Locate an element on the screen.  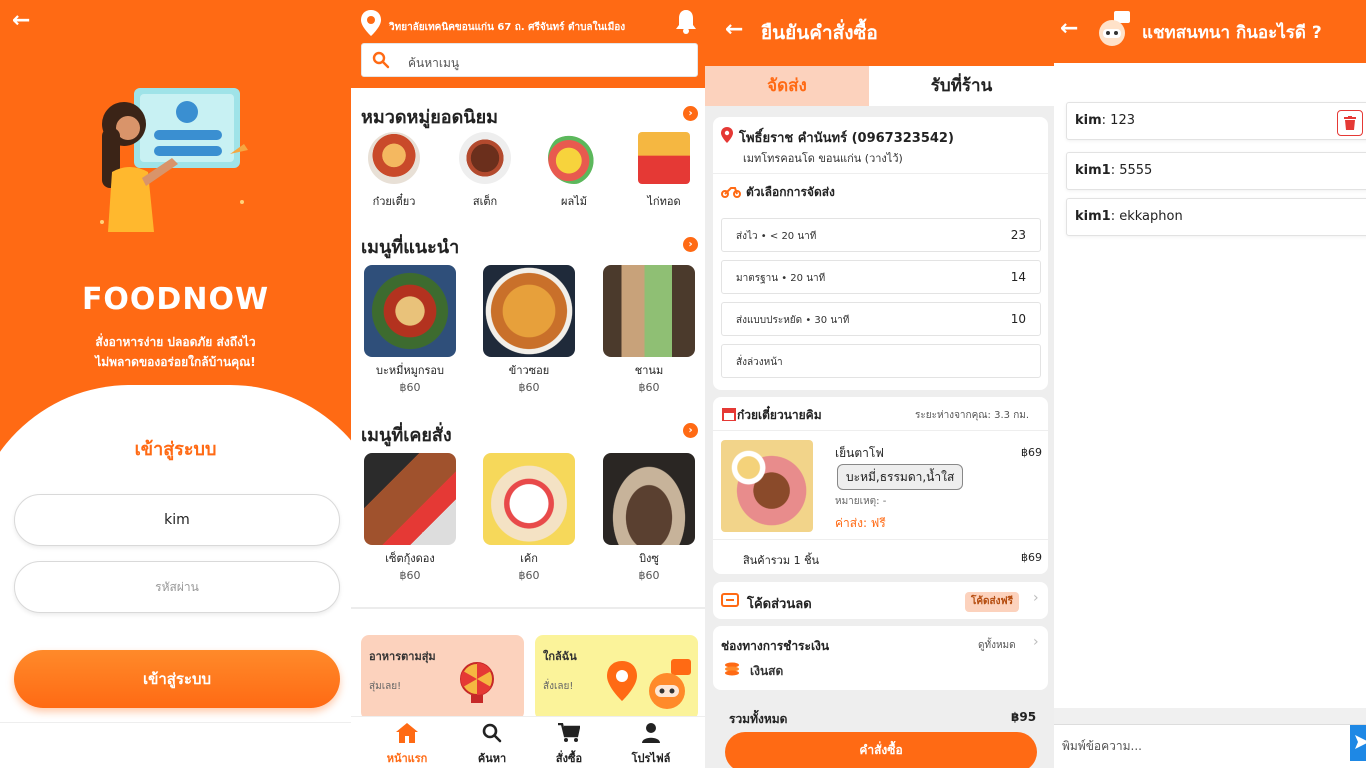
nav-home: หน้าแรก is located at coordinates (407, 745).